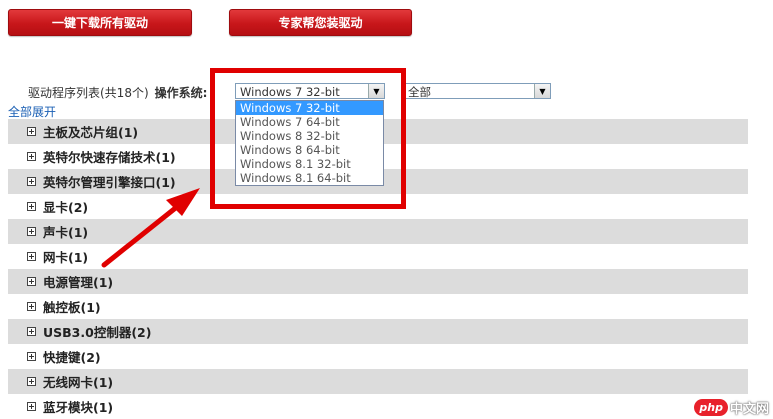  I want to click on category-label: 触控板(1), so click(72, 307).